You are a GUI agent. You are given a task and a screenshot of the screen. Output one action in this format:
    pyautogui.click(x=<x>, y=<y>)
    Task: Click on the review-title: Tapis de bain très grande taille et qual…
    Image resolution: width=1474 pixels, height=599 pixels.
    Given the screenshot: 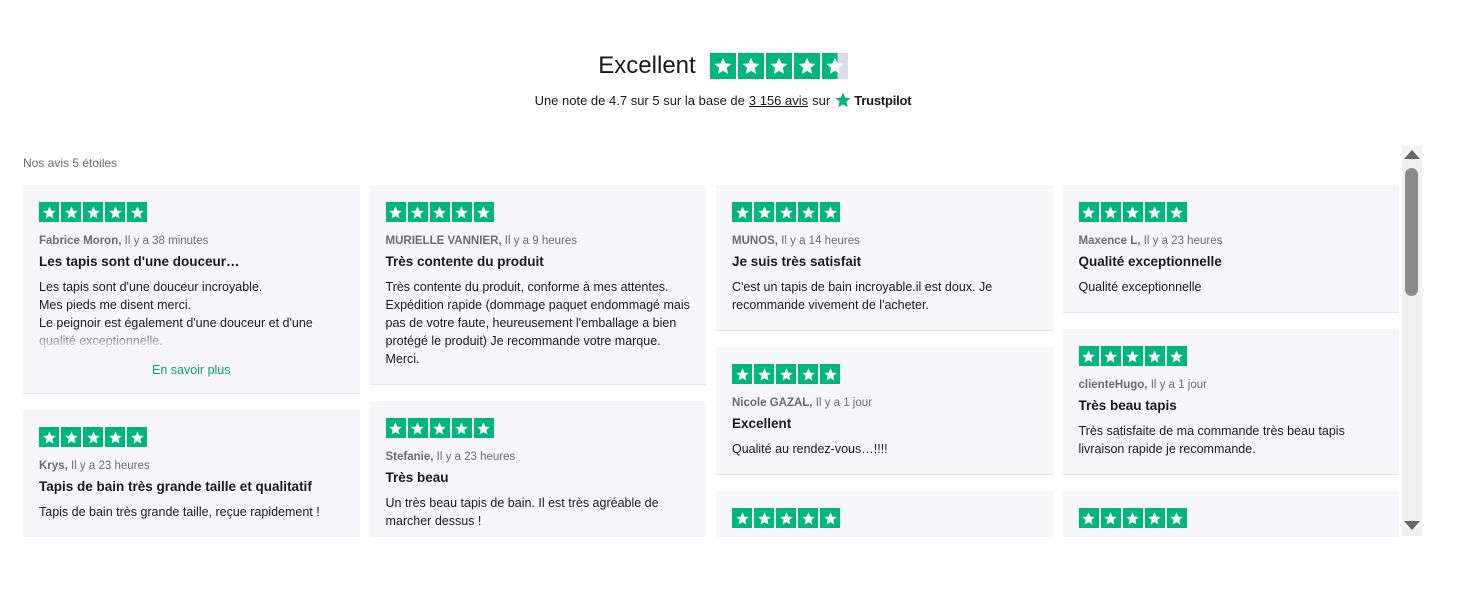 What is the action you would take?
    pyautogui.click(x=175, y=486)
    